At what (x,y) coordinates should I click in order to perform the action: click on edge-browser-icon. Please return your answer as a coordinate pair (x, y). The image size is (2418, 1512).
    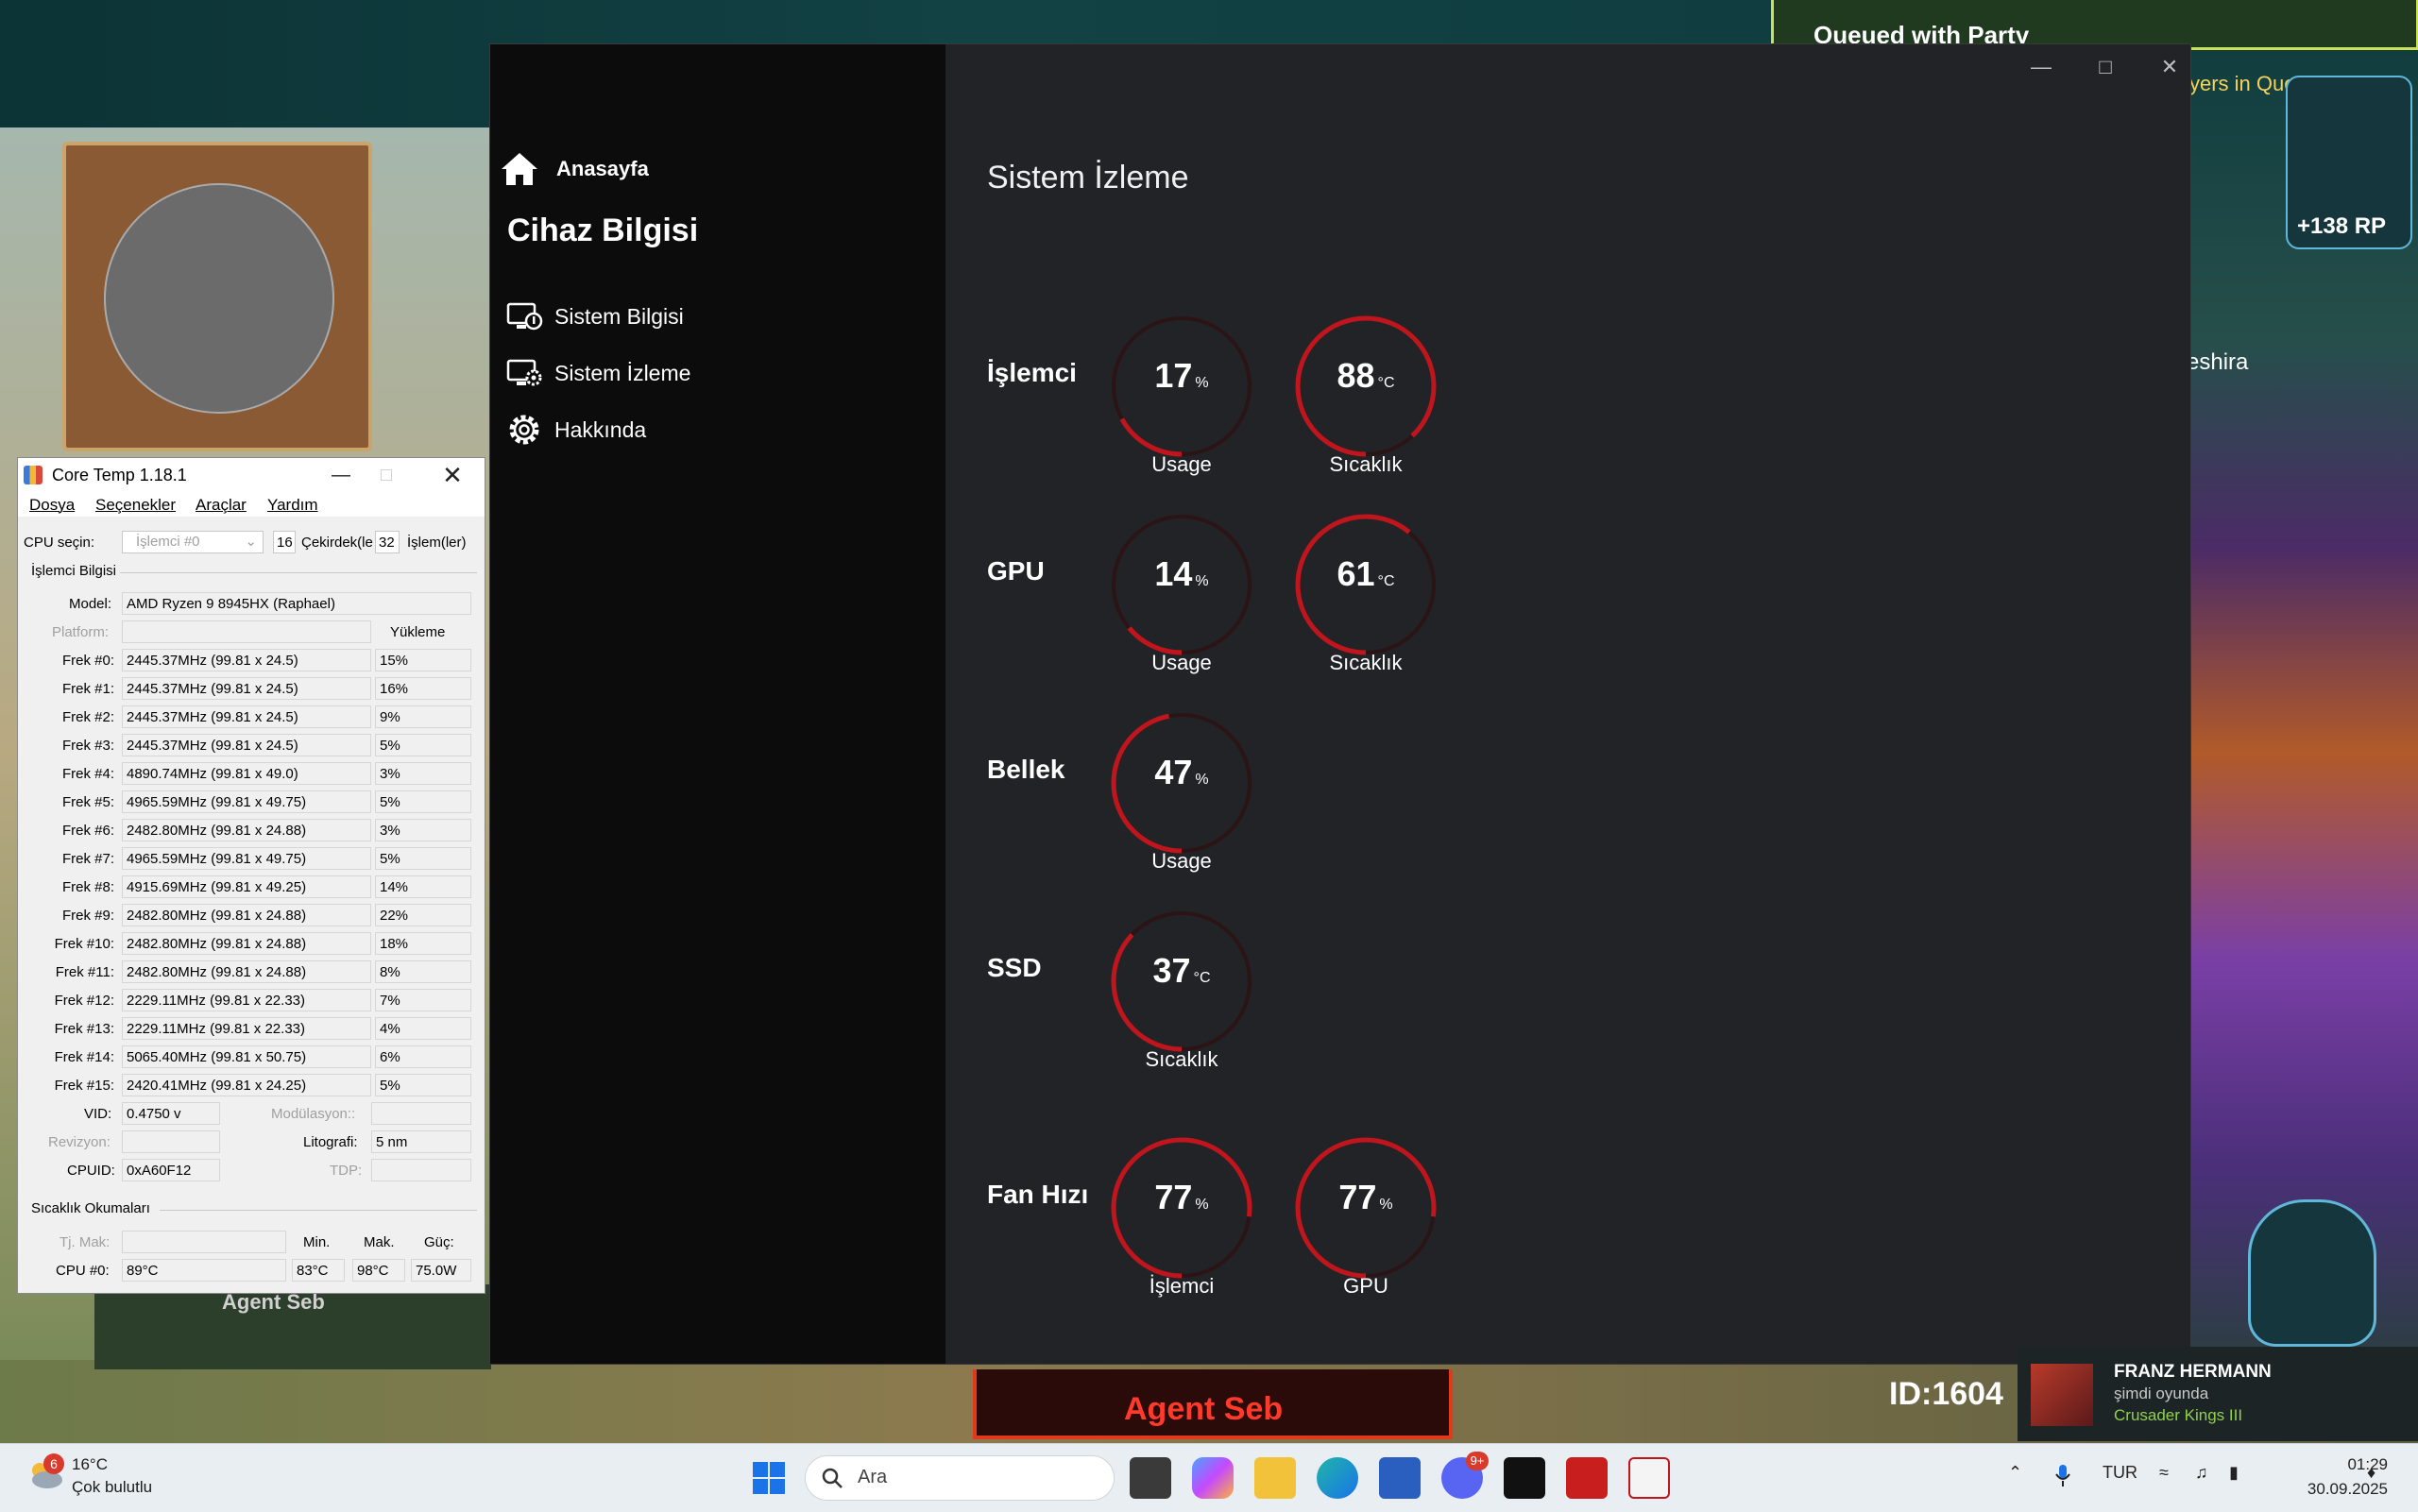
    Looking at the image, I should click on (1337, 1478).